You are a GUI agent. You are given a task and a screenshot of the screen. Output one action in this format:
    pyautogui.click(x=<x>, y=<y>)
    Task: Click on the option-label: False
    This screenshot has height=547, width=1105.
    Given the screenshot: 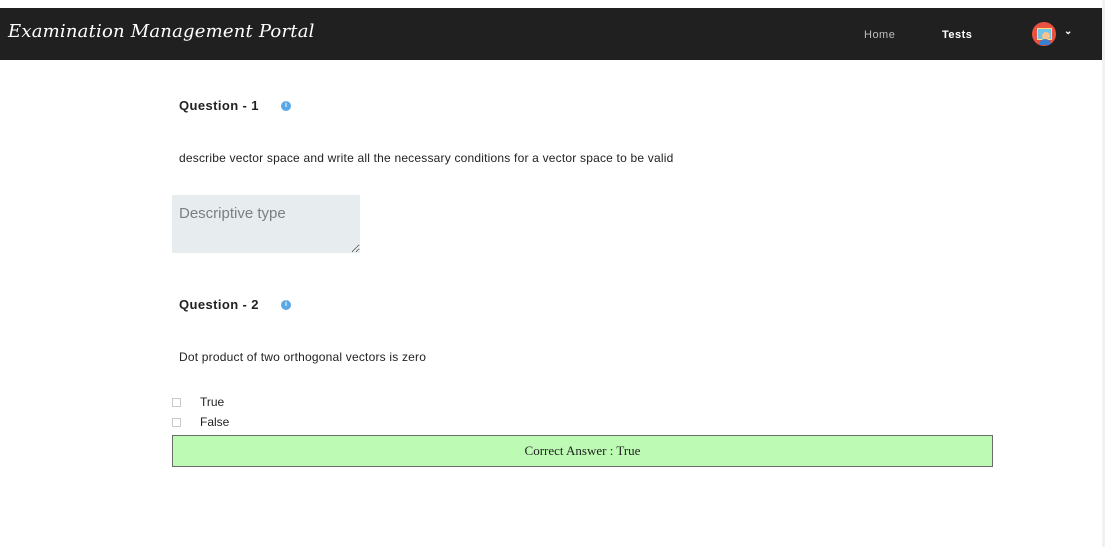 What is the action you would take?
    pyautogui.click(x=215, y=422)
    